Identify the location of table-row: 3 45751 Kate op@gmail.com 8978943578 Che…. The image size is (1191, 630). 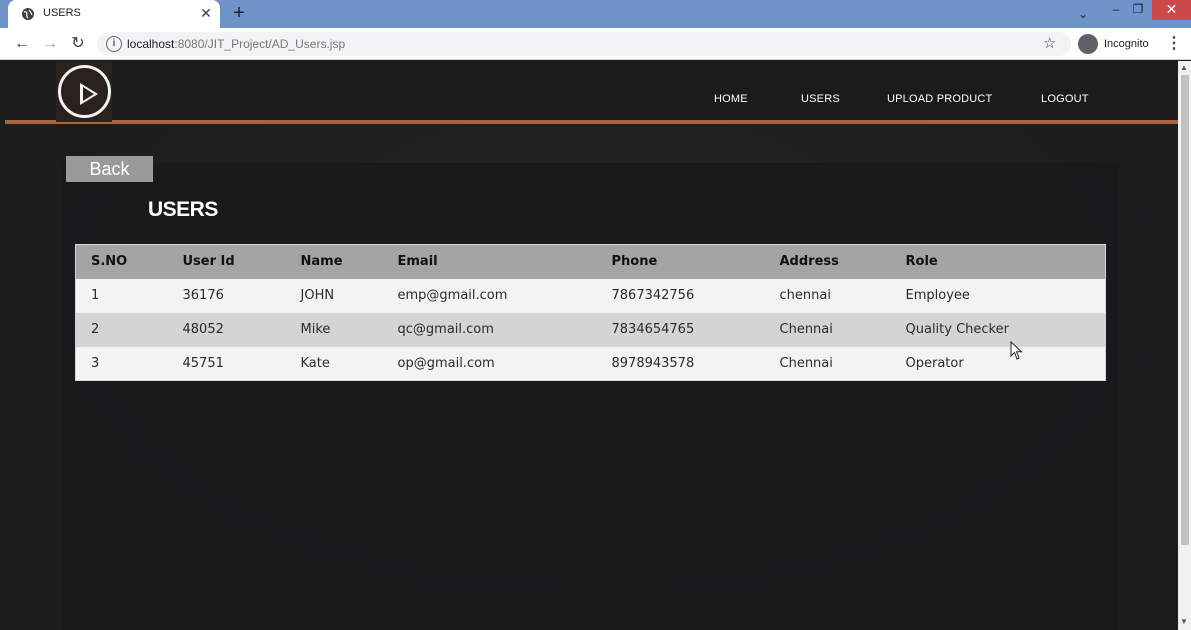
(591, 364).